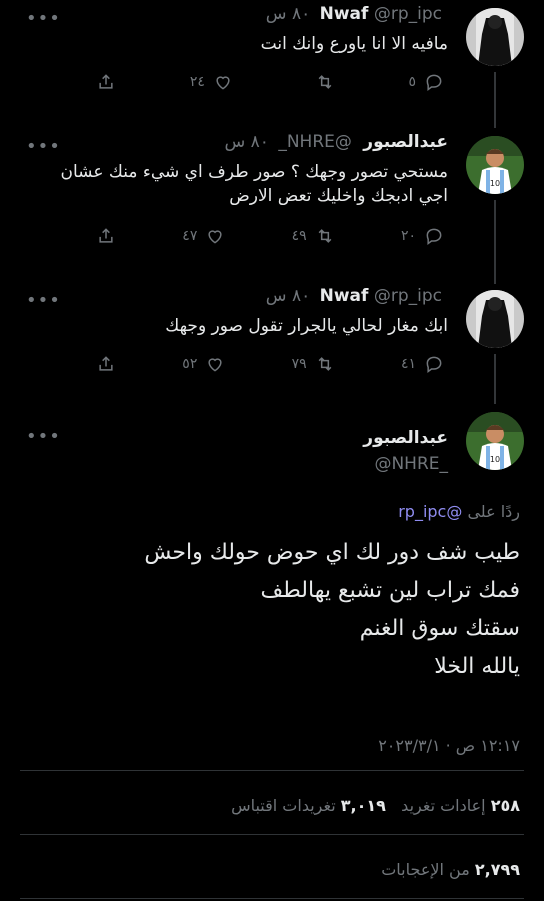 The height and width of the screenshot is (901, 544). What do you see at coordinates (306, 326) in the screenshot?
I see `tweet-text: ابك مغار لحالي يالجرار تقول صور وجهك` at bounding box center [306, 326].